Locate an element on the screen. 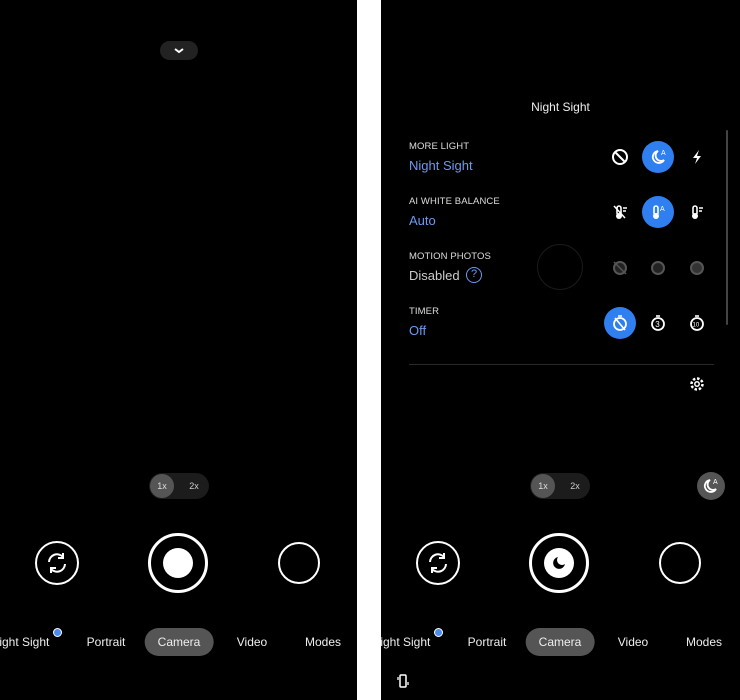 Image resolution: width=740 pixels, height=700 pixels. timer-10-icon: 10 is located at coordinates (697, 323).